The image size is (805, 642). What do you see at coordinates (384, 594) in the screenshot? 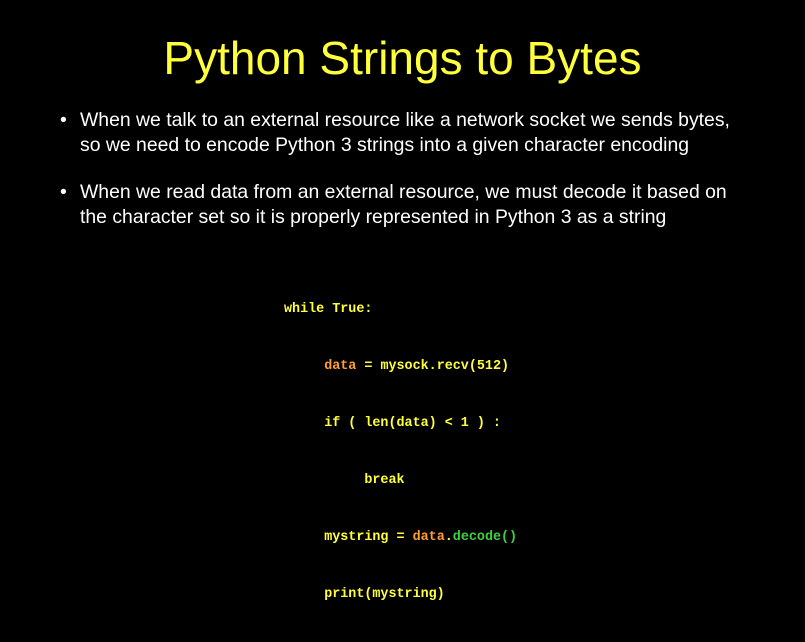
I see `code-token: print(mystring)` at bounding box center [384, 594].